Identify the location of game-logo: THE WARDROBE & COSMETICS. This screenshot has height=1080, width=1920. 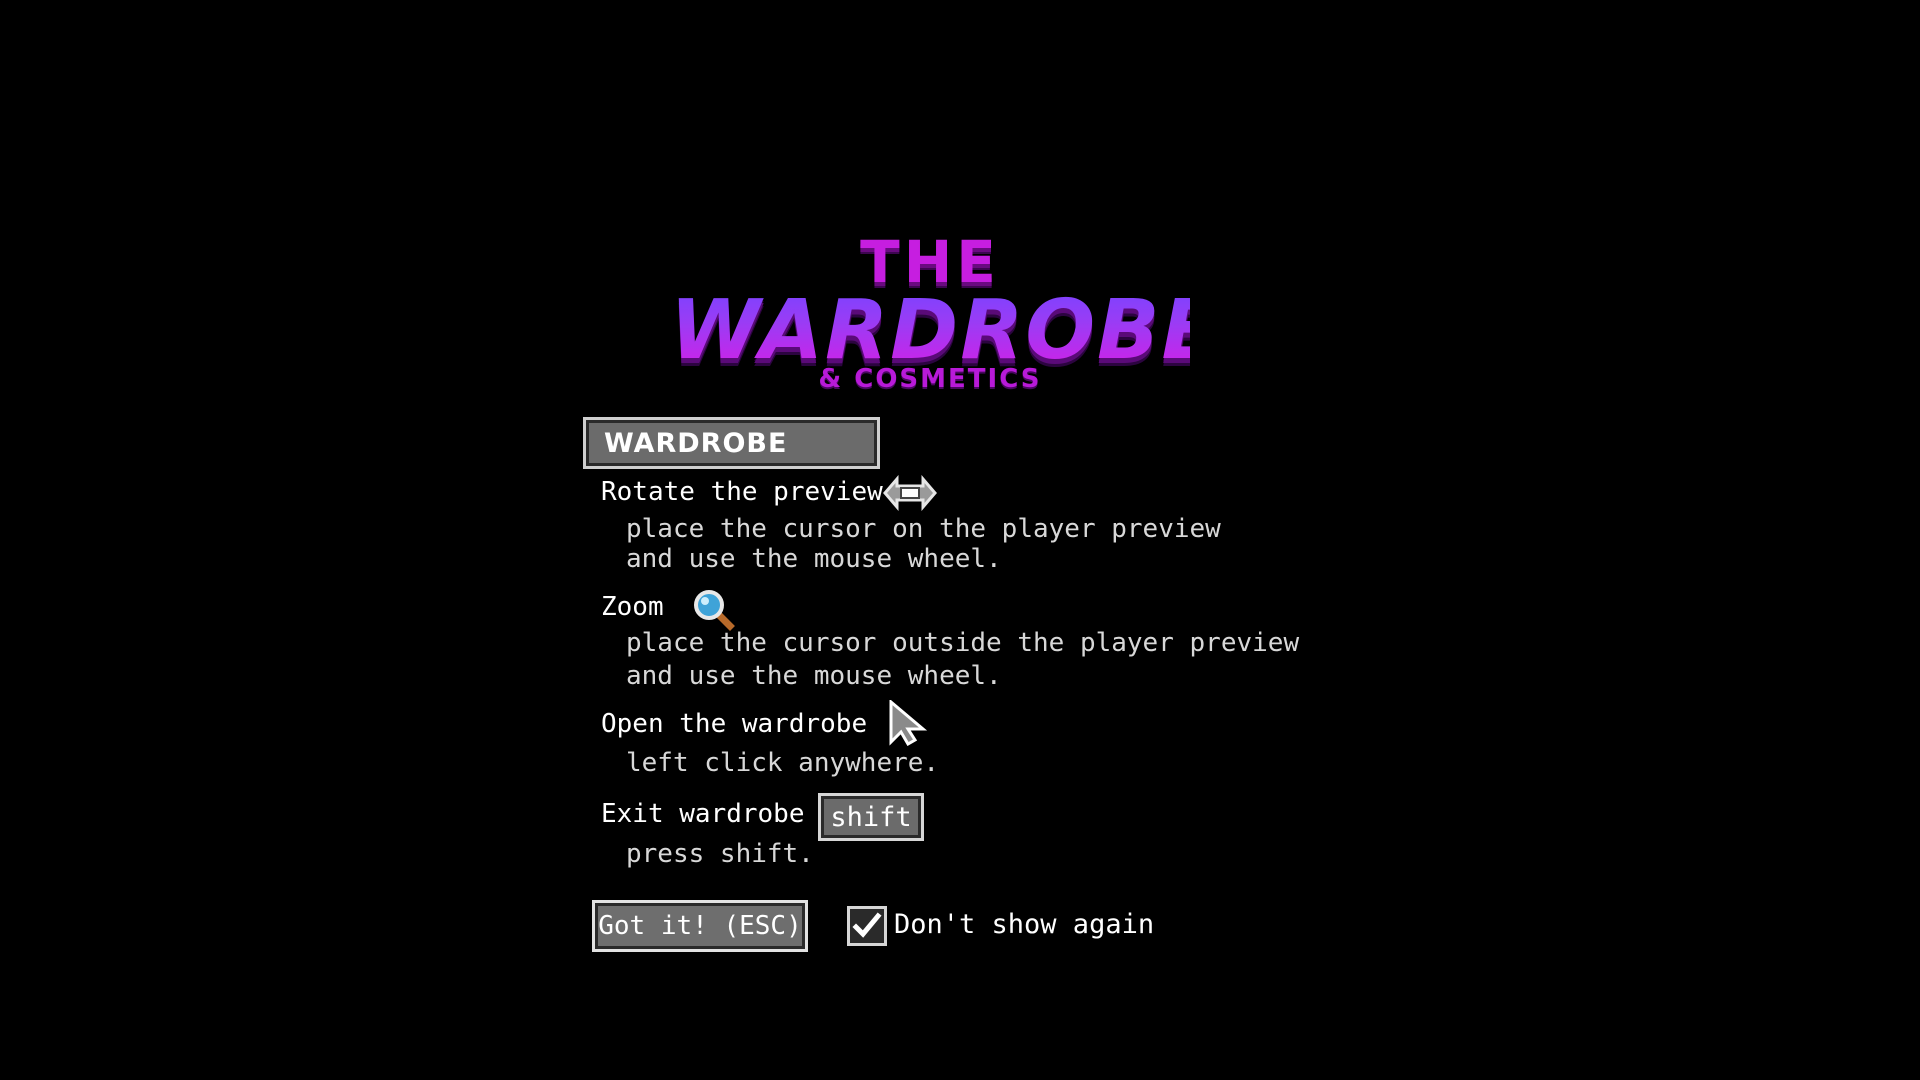
(945, 317).